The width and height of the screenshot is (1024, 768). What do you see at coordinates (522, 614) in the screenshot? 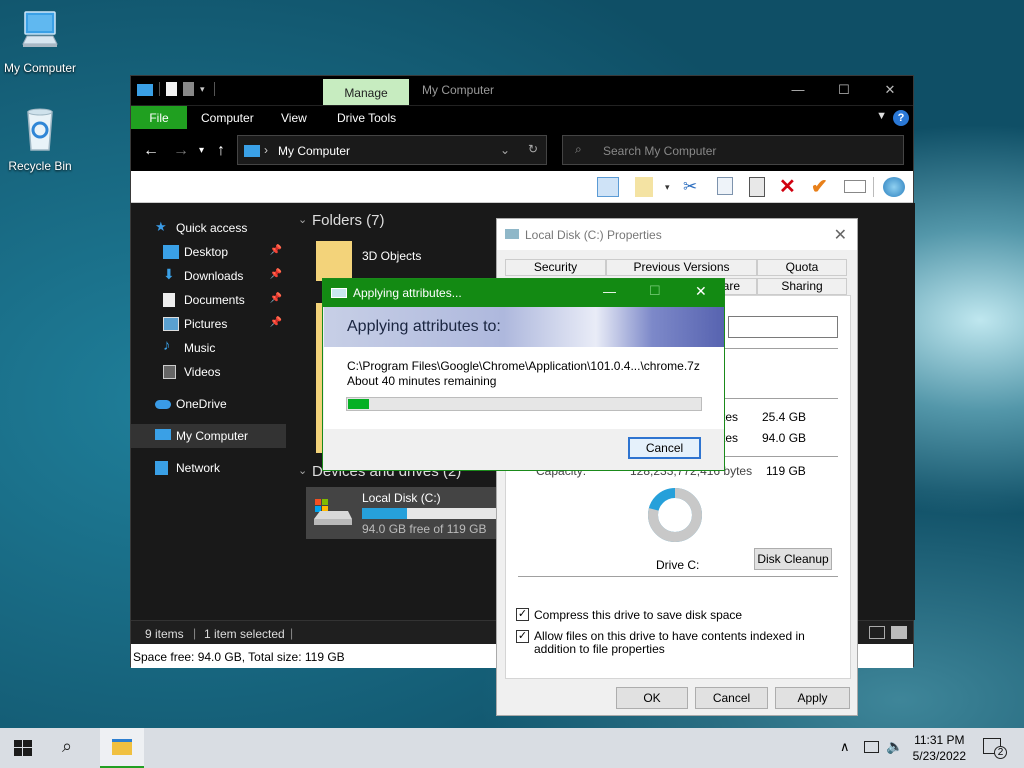
I see `compress-checkbox: ✓` at bounding box center [522, 614].